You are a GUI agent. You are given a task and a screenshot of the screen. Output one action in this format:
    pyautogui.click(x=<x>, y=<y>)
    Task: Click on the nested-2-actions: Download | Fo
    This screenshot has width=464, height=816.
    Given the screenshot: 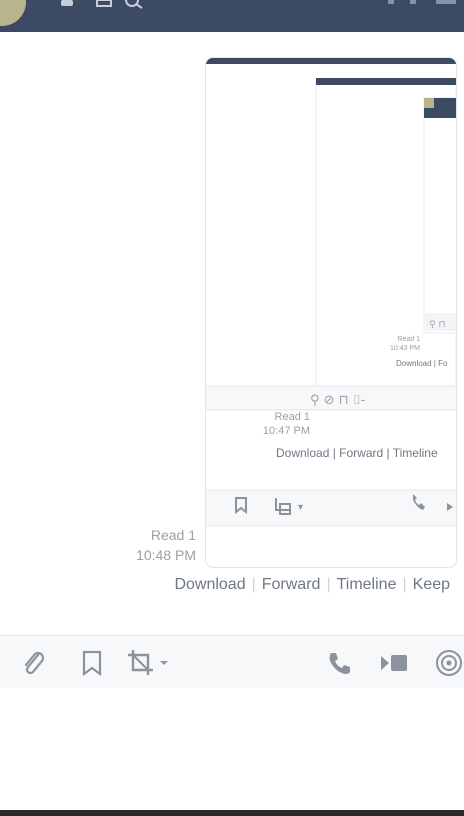 What is the action you would take?
    pyautogui.click(x=422, y=363)
    